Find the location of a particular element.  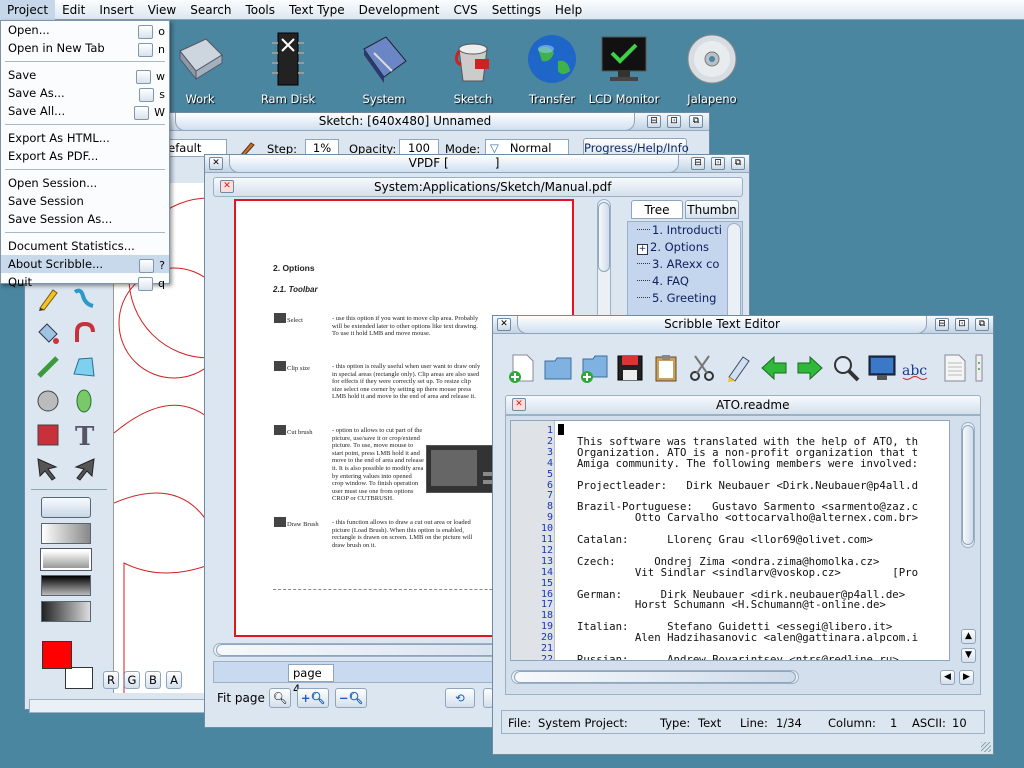

clipboard-icon is located at coordinates (666, 368).